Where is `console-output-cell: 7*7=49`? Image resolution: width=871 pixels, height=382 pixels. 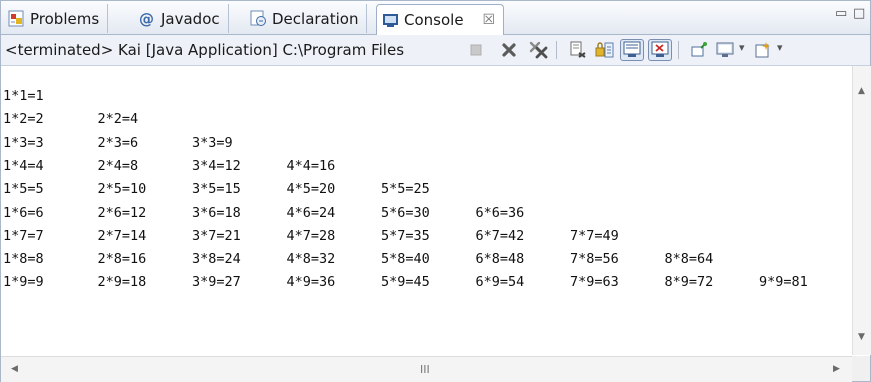 console-output-cell: 7*7=49 is located at coordinates (594, 235).